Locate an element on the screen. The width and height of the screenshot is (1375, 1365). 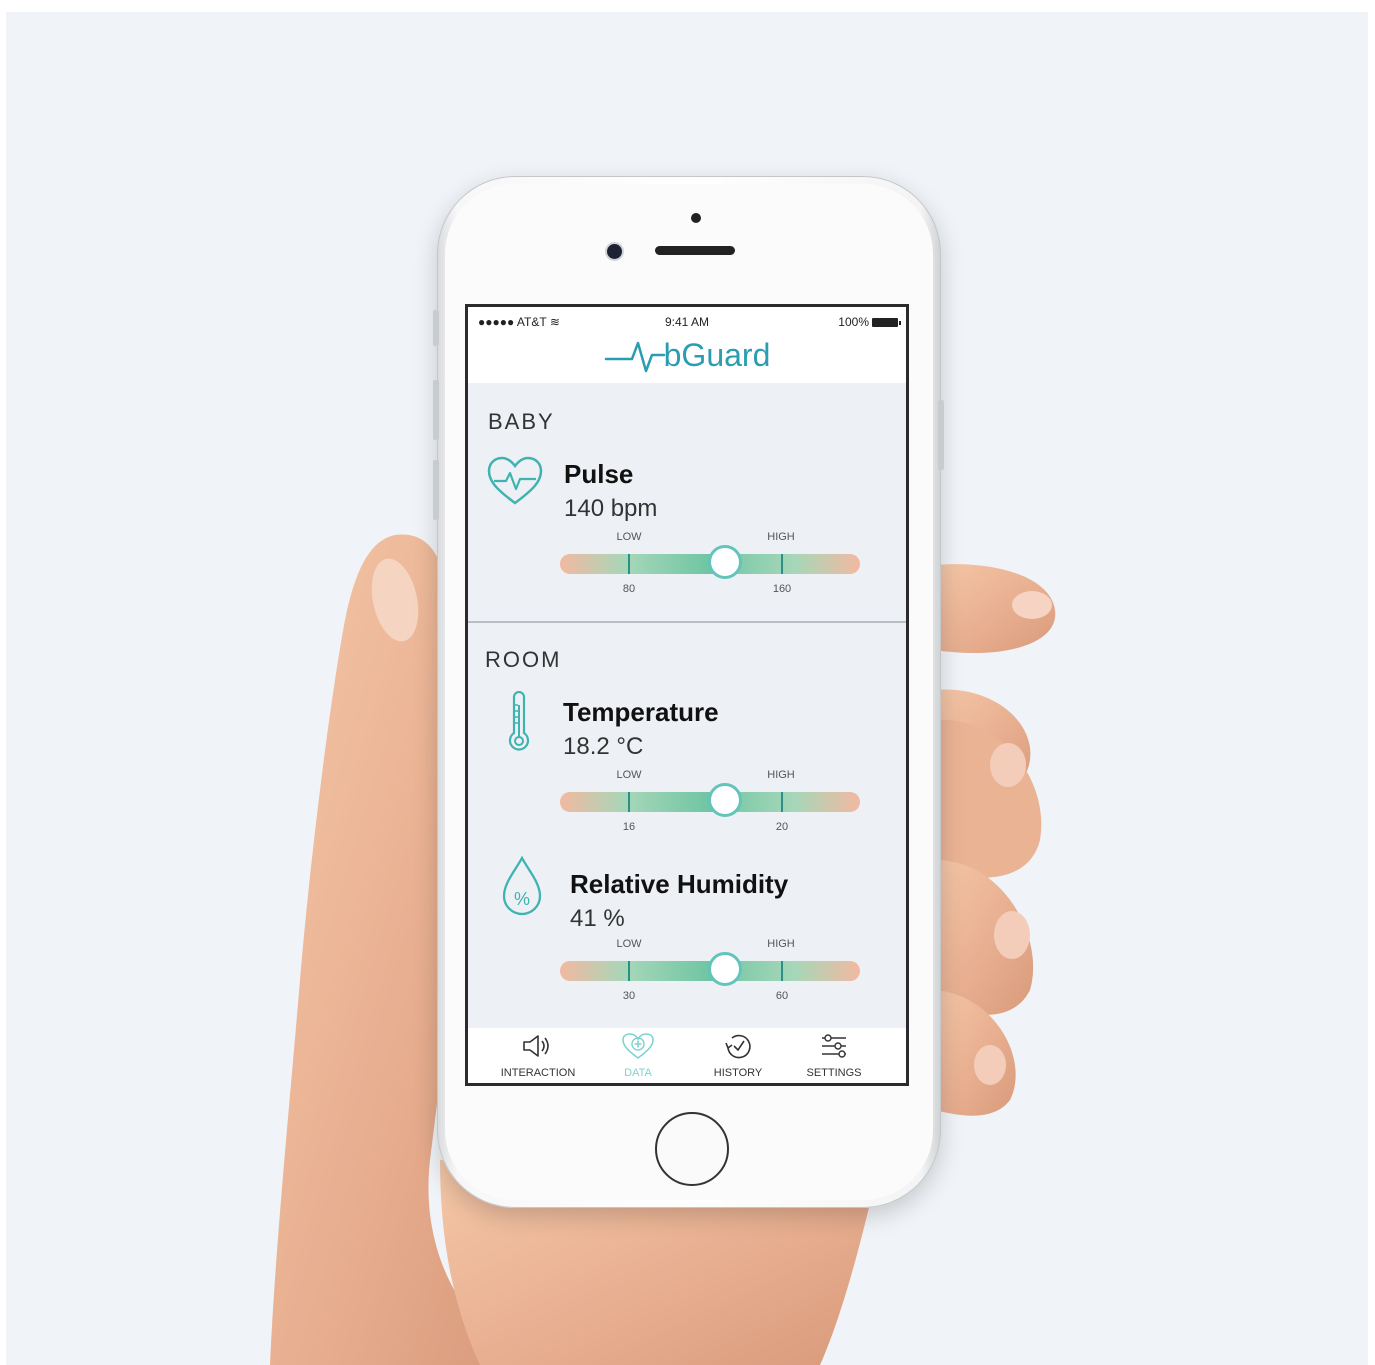
temperature-high-label: HIGH is located at coordinates (781, 775).